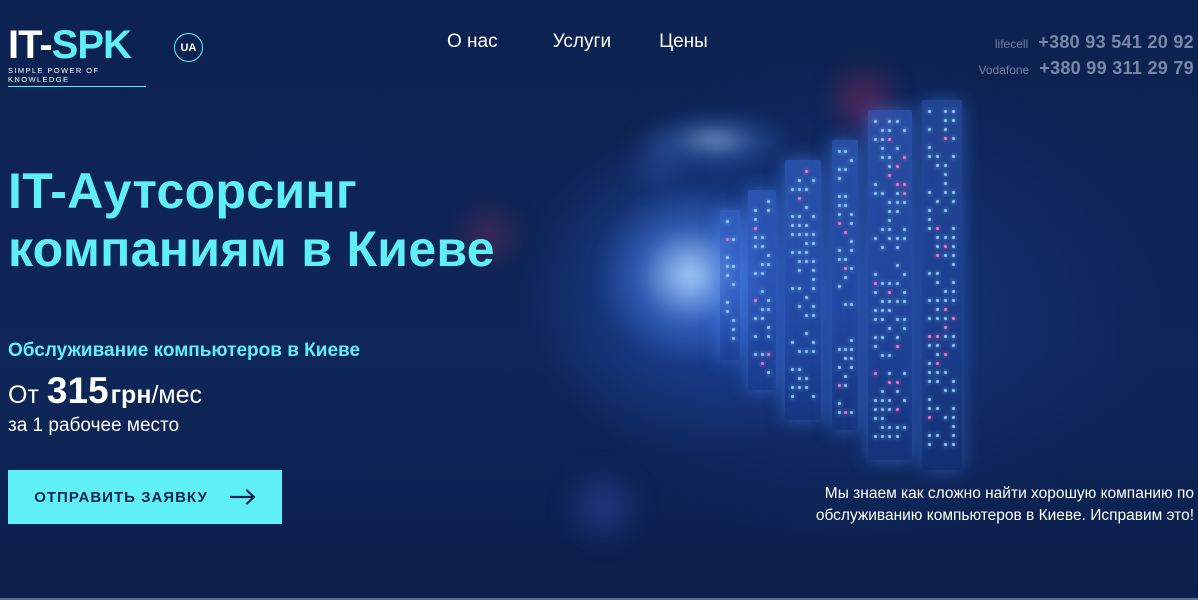 Image resolution: width=1198 pixels, height=600 pixels. What do you see at coordinates (1011, 44) in the screenshot?
I see `phone-operator: lifecell` at bounding box center [1011, 44].